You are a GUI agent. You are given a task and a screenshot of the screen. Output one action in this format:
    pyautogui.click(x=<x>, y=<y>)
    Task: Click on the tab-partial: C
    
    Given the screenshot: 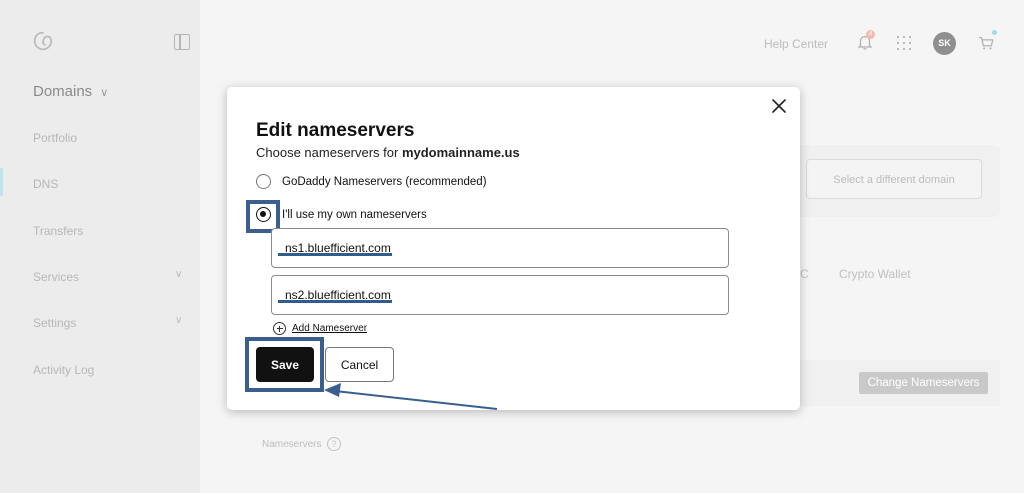 What is the action you would take?
    pyautogui.click(x=804, y=274)
    